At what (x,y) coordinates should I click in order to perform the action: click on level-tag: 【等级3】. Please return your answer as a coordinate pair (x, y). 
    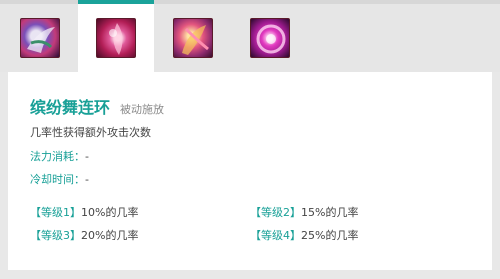
    Looking at the image, I should click on (55, 235).